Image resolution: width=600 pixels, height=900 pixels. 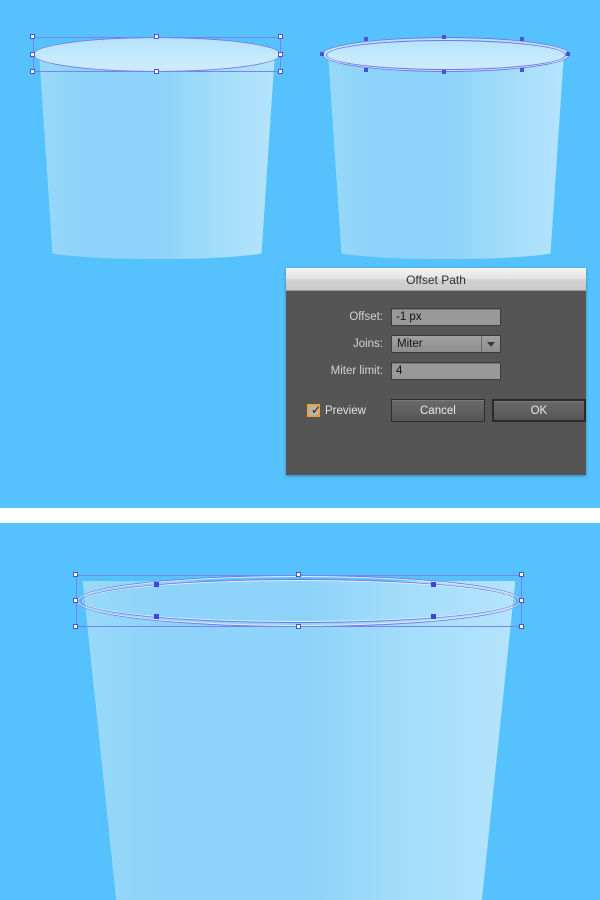 What do you see at coordinates (436, 382) in the screenshot?
I see `dialog-body: Offset: Joins: Miter Miter limit: ✓` at bounding box center [436, 382].